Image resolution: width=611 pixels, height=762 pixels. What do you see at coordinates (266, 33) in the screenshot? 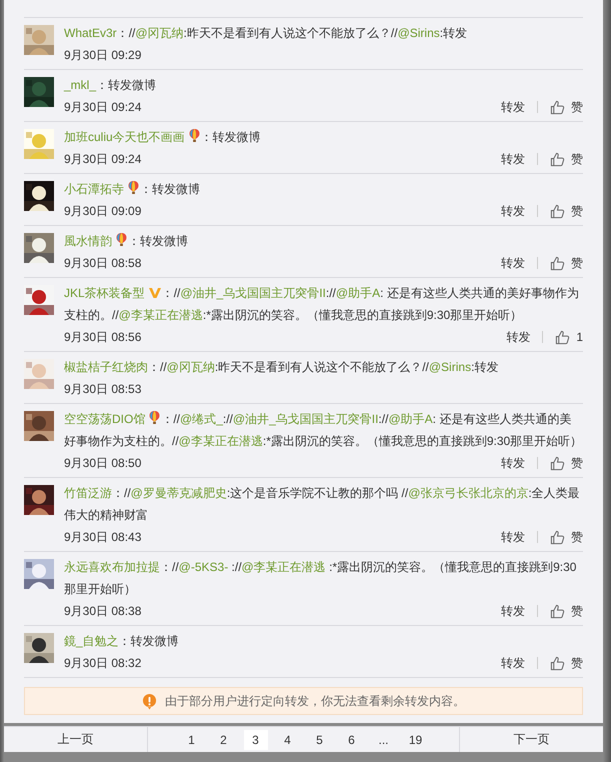
I see `comment-text: WhatEv3r：//@冈瓦纳:昨天不是看到有人说这个不能放了么？//@Sirins:转发` at bounding box center [266, 33].